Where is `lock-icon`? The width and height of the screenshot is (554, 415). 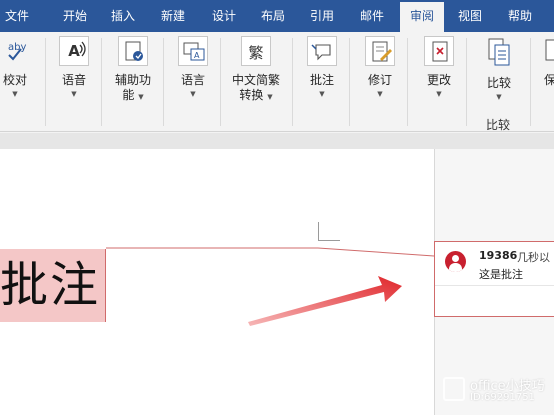
lock-icon is located at coordinates (547, 51).